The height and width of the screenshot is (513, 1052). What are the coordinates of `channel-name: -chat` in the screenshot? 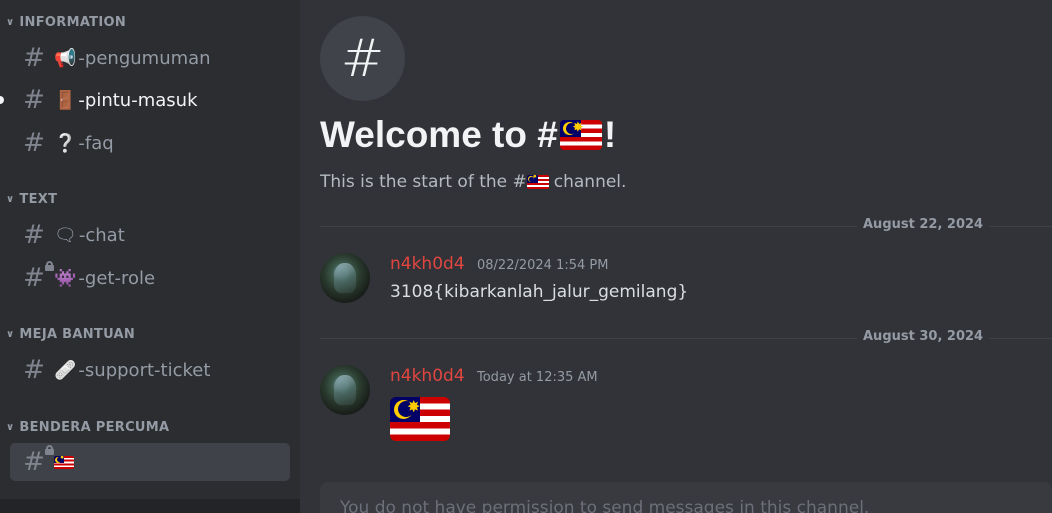 It's located at (101, 235).